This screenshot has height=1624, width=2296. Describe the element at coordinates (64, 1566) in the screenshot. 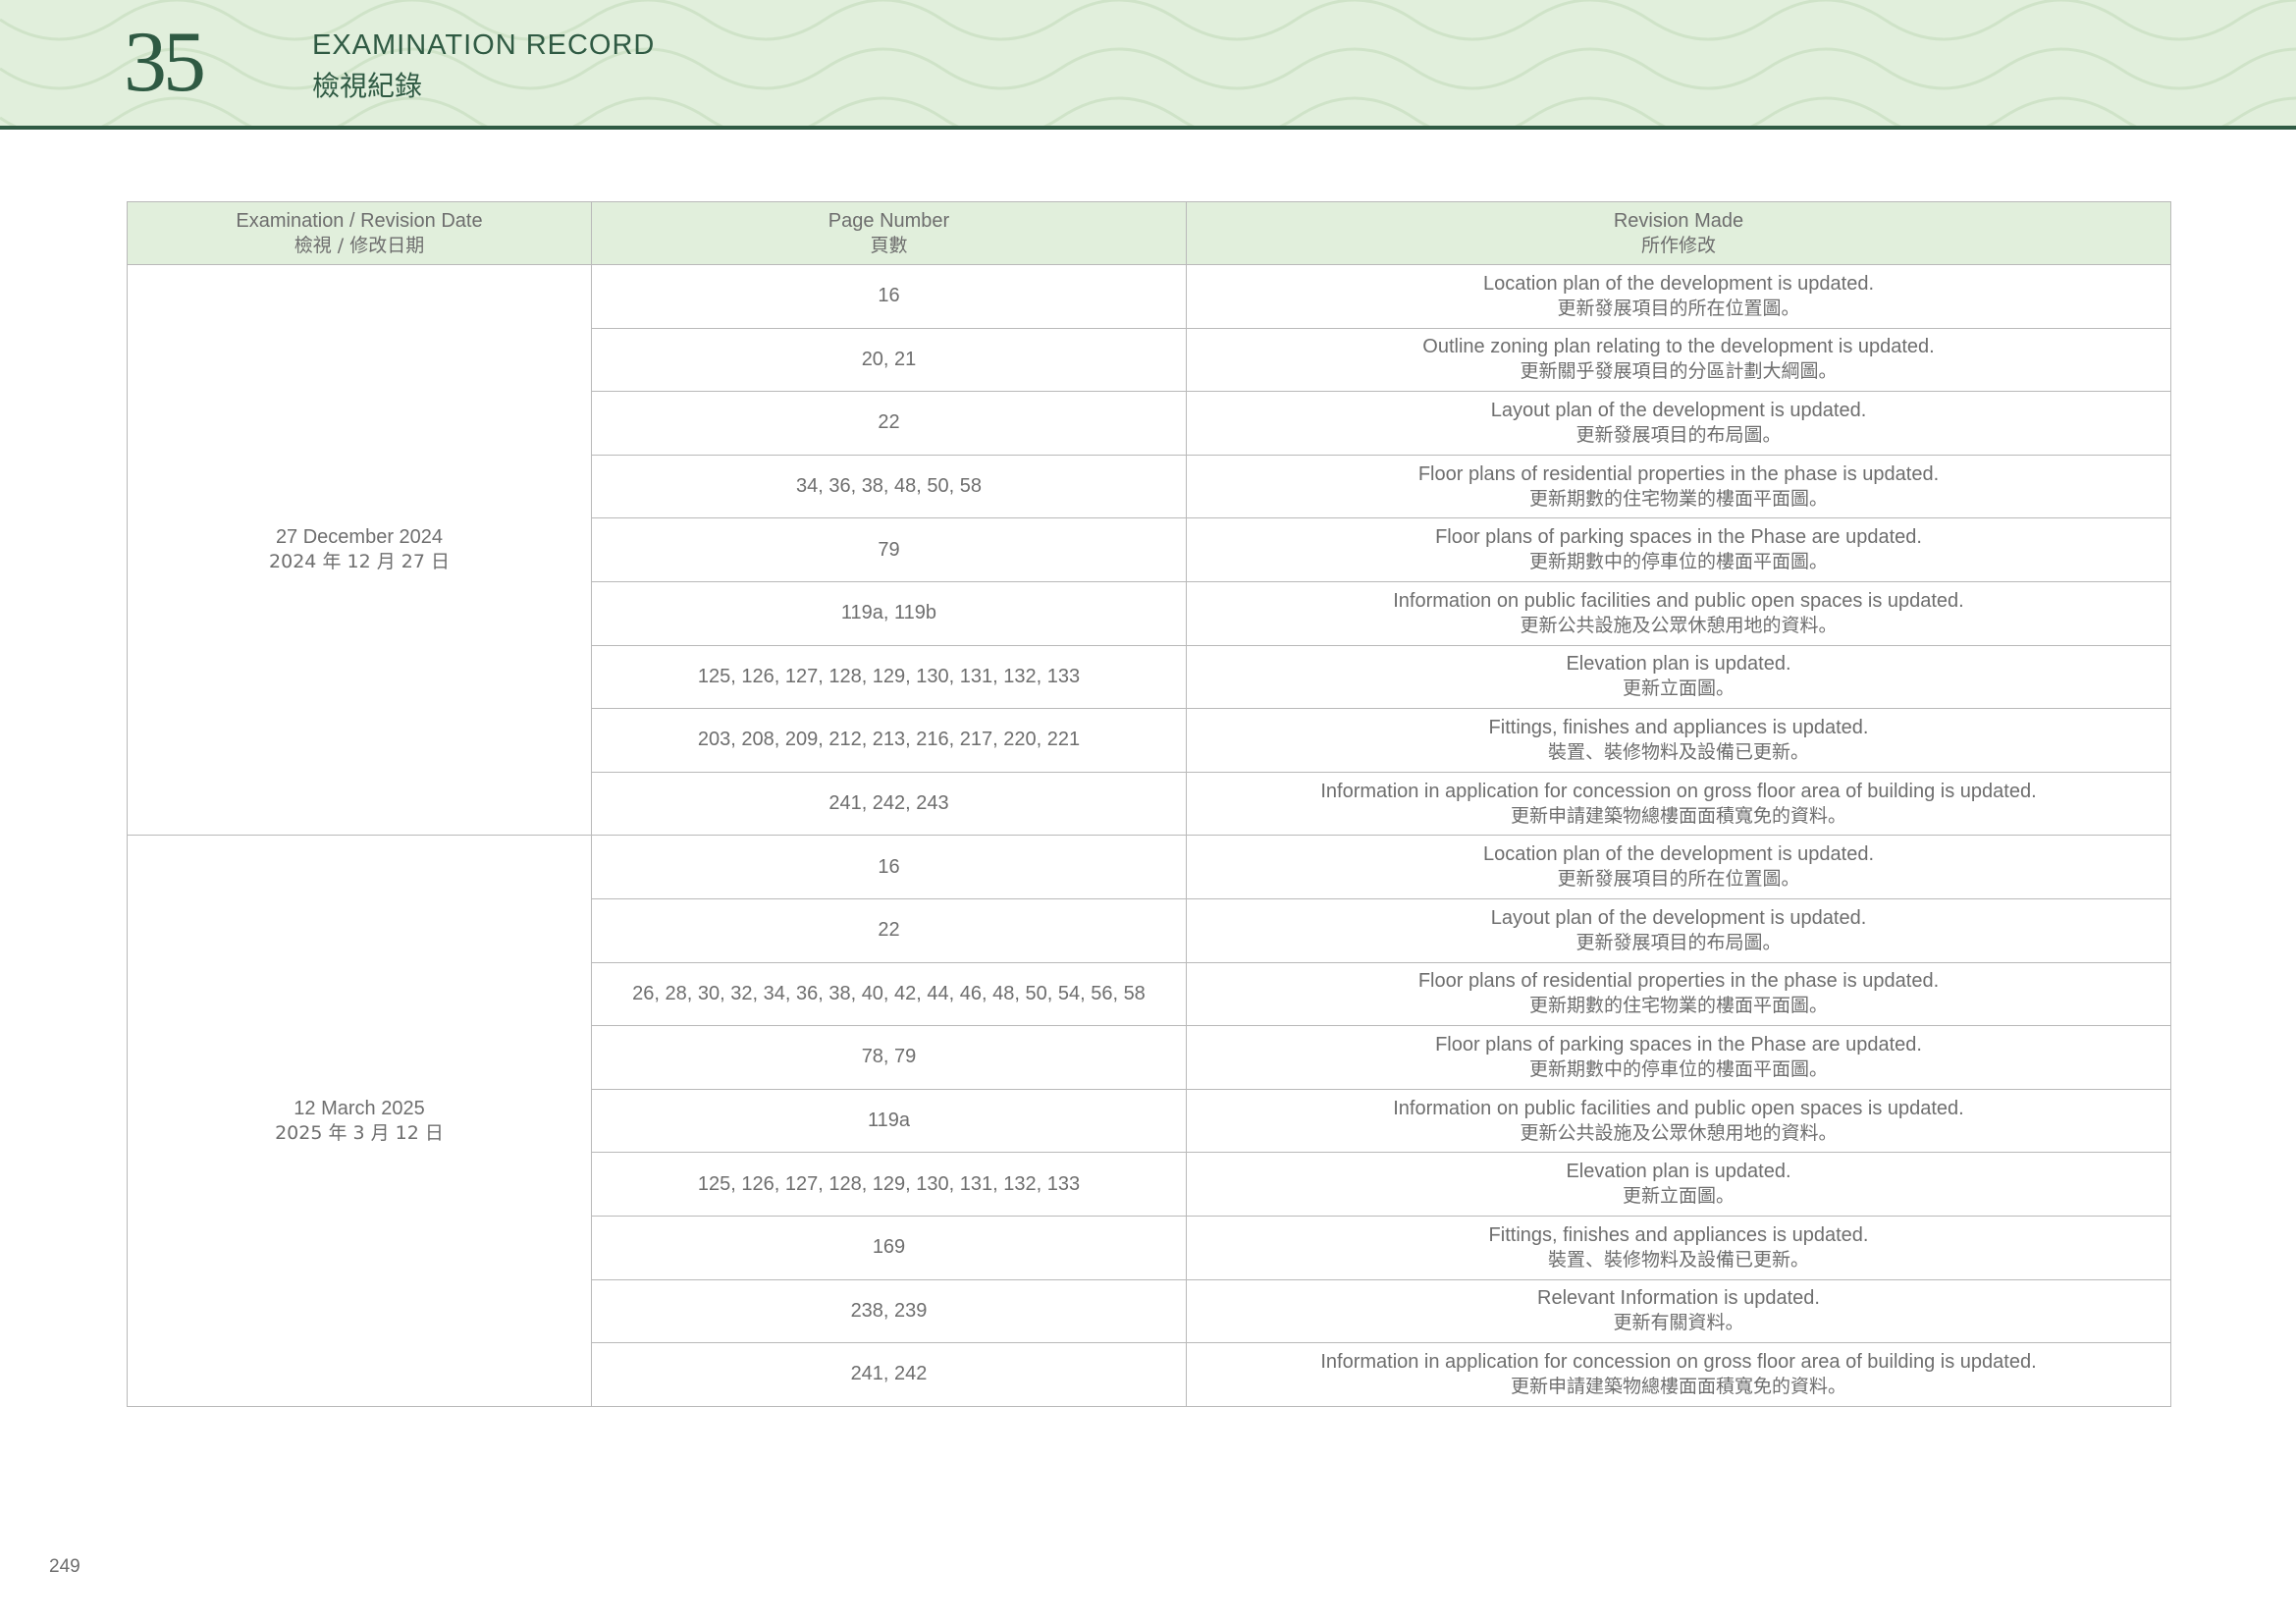

I see `page-number: 249` at that location.